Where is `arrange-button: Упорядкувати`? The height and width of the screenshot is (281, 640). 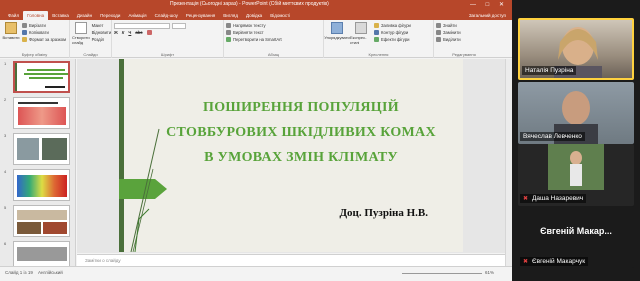 arrange-button: Упорядкувати is located at coordinates (337, 33).